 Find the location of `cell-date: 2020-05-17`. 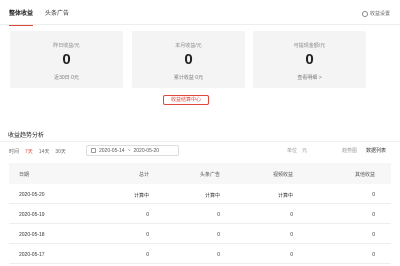

cell-date: 2020-05-17 is located at coordinates (32, 255).